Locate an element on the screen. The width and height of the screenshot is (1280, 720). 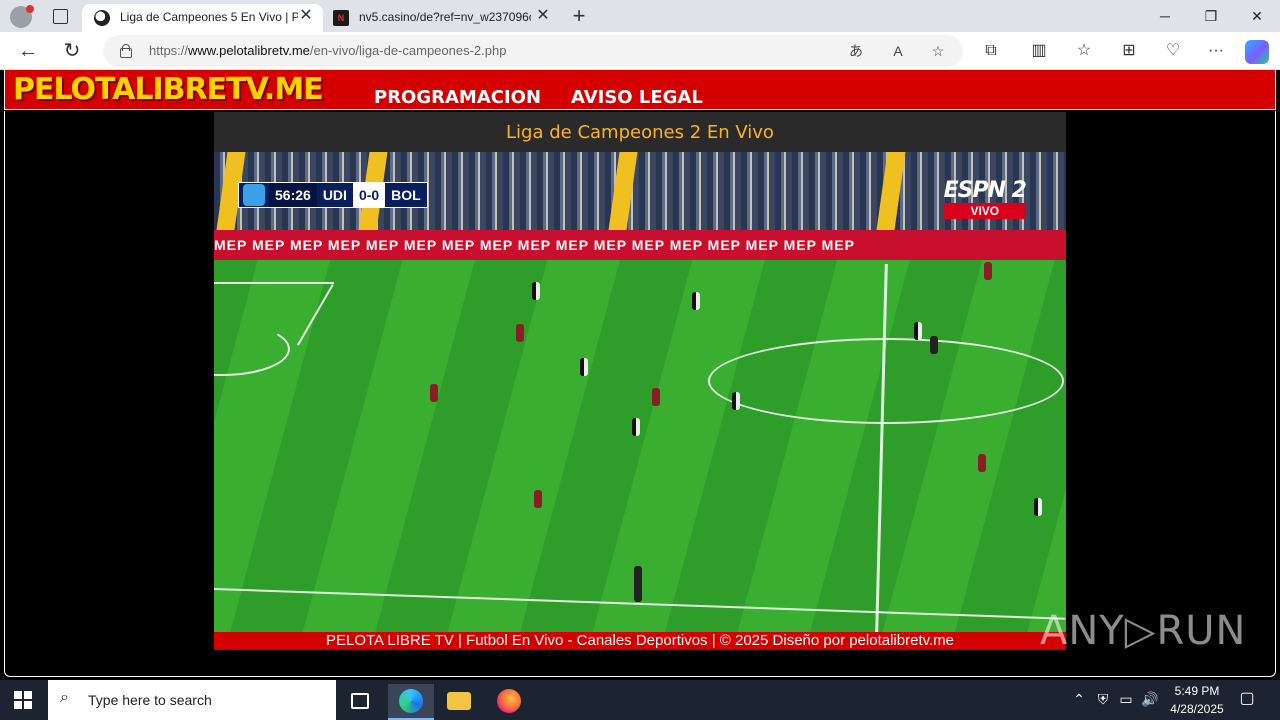
browser-essentials-icon: ♡ is located at coordinates (1173, 51).